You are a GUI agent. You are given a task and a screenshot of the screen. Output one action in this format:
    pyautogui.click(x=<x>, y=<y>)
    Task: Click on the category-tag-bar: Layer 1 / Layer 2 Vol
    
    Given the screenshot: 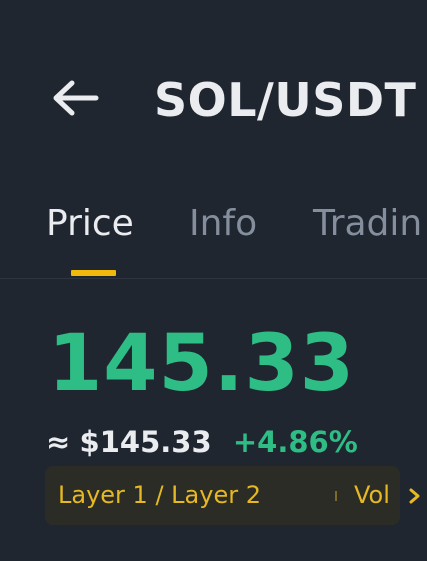 What is the action you would take?
    pyautogui.click(x=232, y=495)
    